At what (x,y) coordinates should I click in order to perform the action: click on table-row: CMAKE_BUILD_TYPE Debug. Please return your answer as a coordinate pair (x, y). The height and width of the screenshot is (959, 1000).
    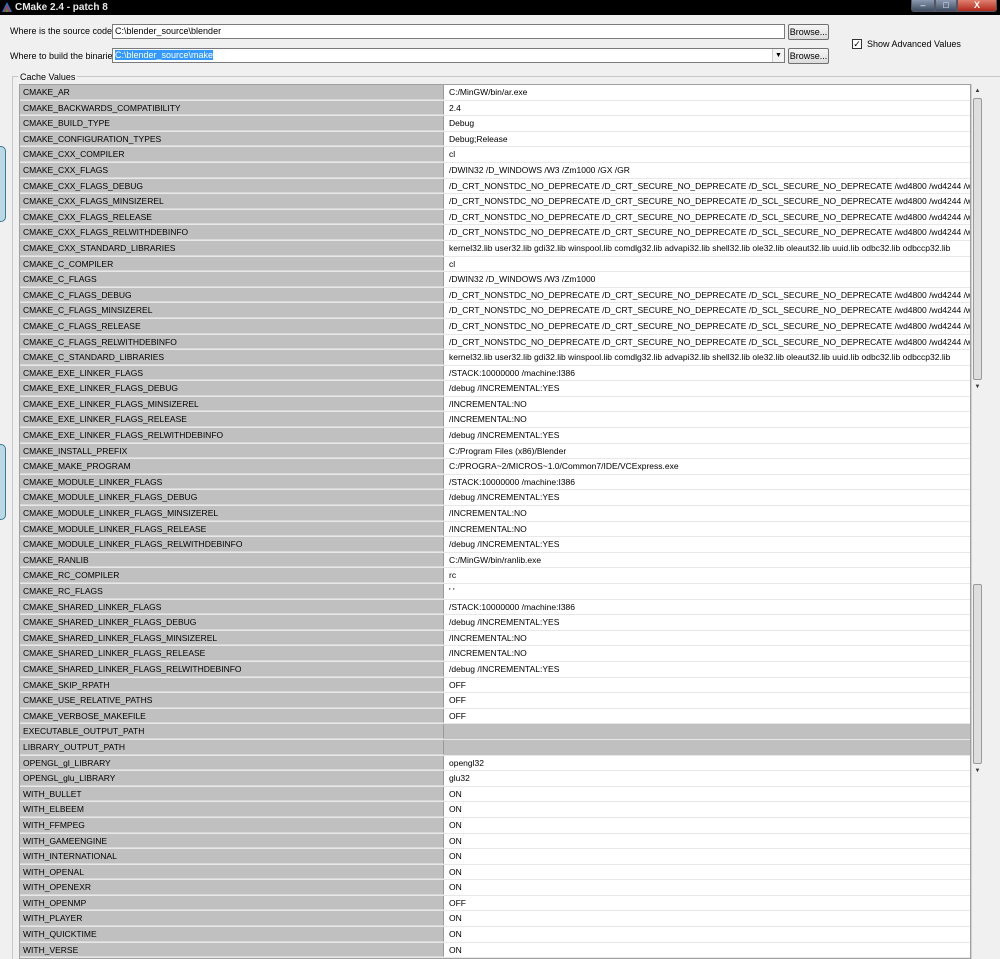
    Looking at the image, I should click on (495, 124).